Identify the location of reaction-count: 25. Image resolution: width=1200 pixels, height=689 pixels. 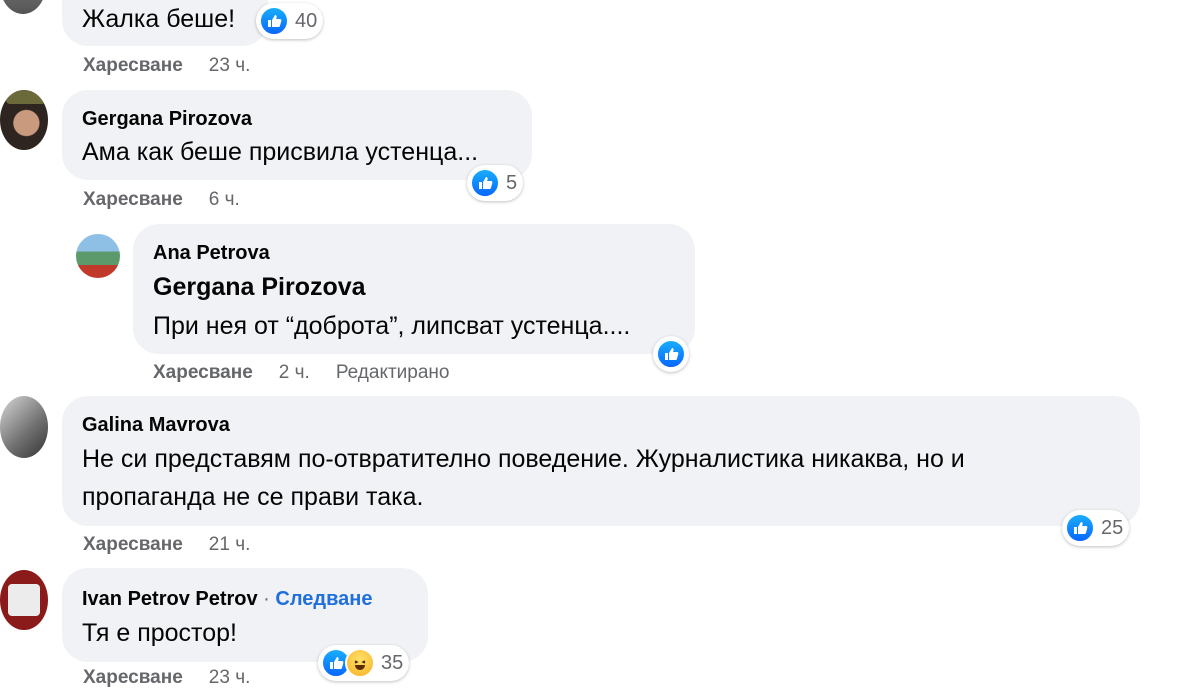
(1112, 527).